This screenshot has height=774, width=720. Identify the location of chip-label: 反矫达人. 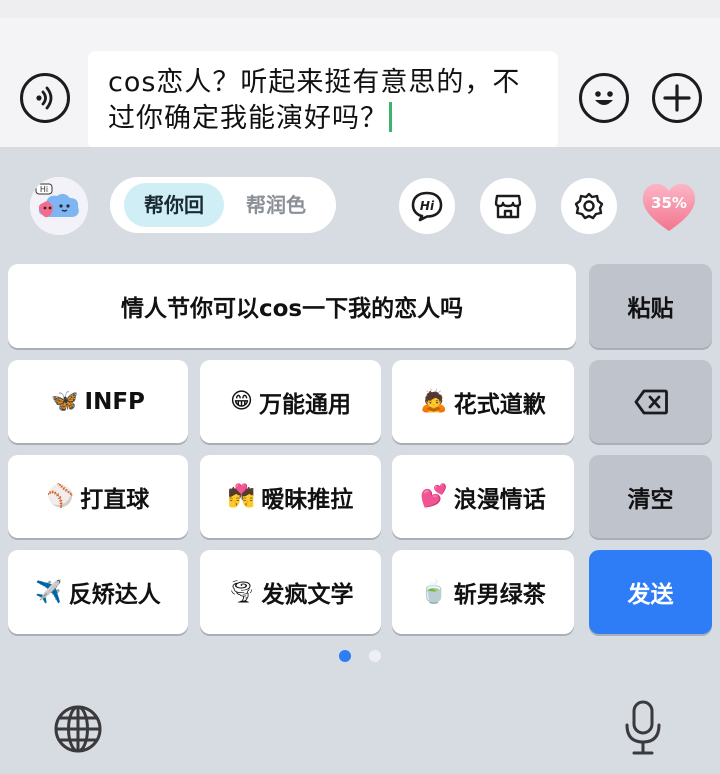
(114, 595).